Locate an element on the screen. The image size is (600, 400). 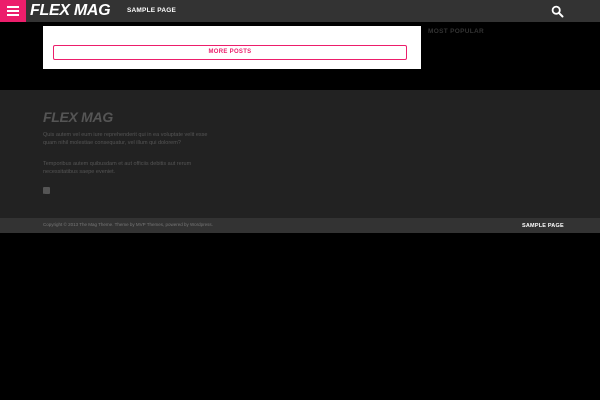
rss-icon is located at coordinates (46, 193).